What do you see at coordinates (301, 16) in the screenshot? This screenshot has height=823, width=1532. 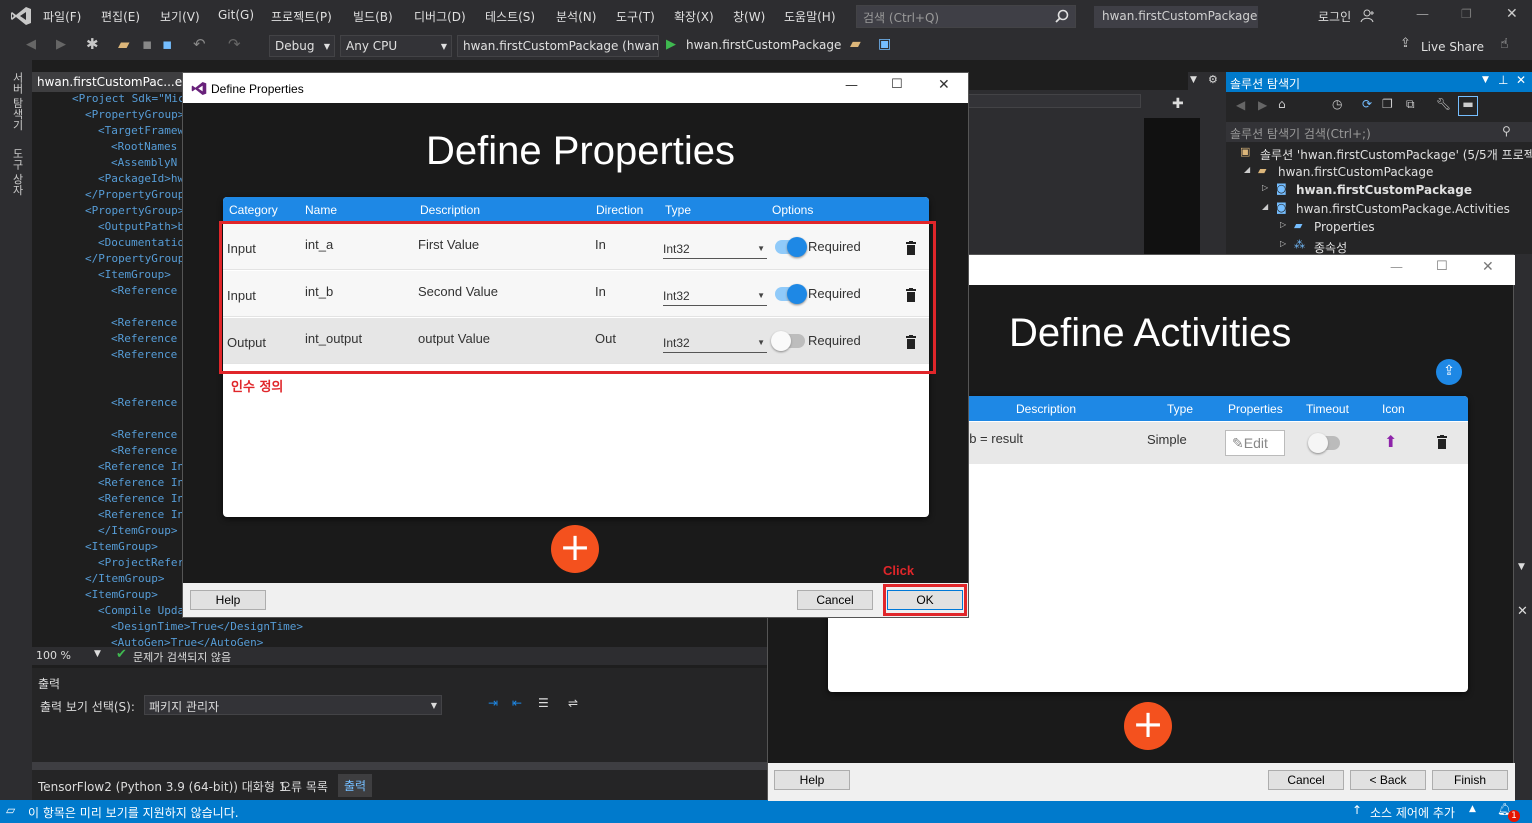 I see `menu-project: 프로젝트(P)` at bounding box center [301, 16].